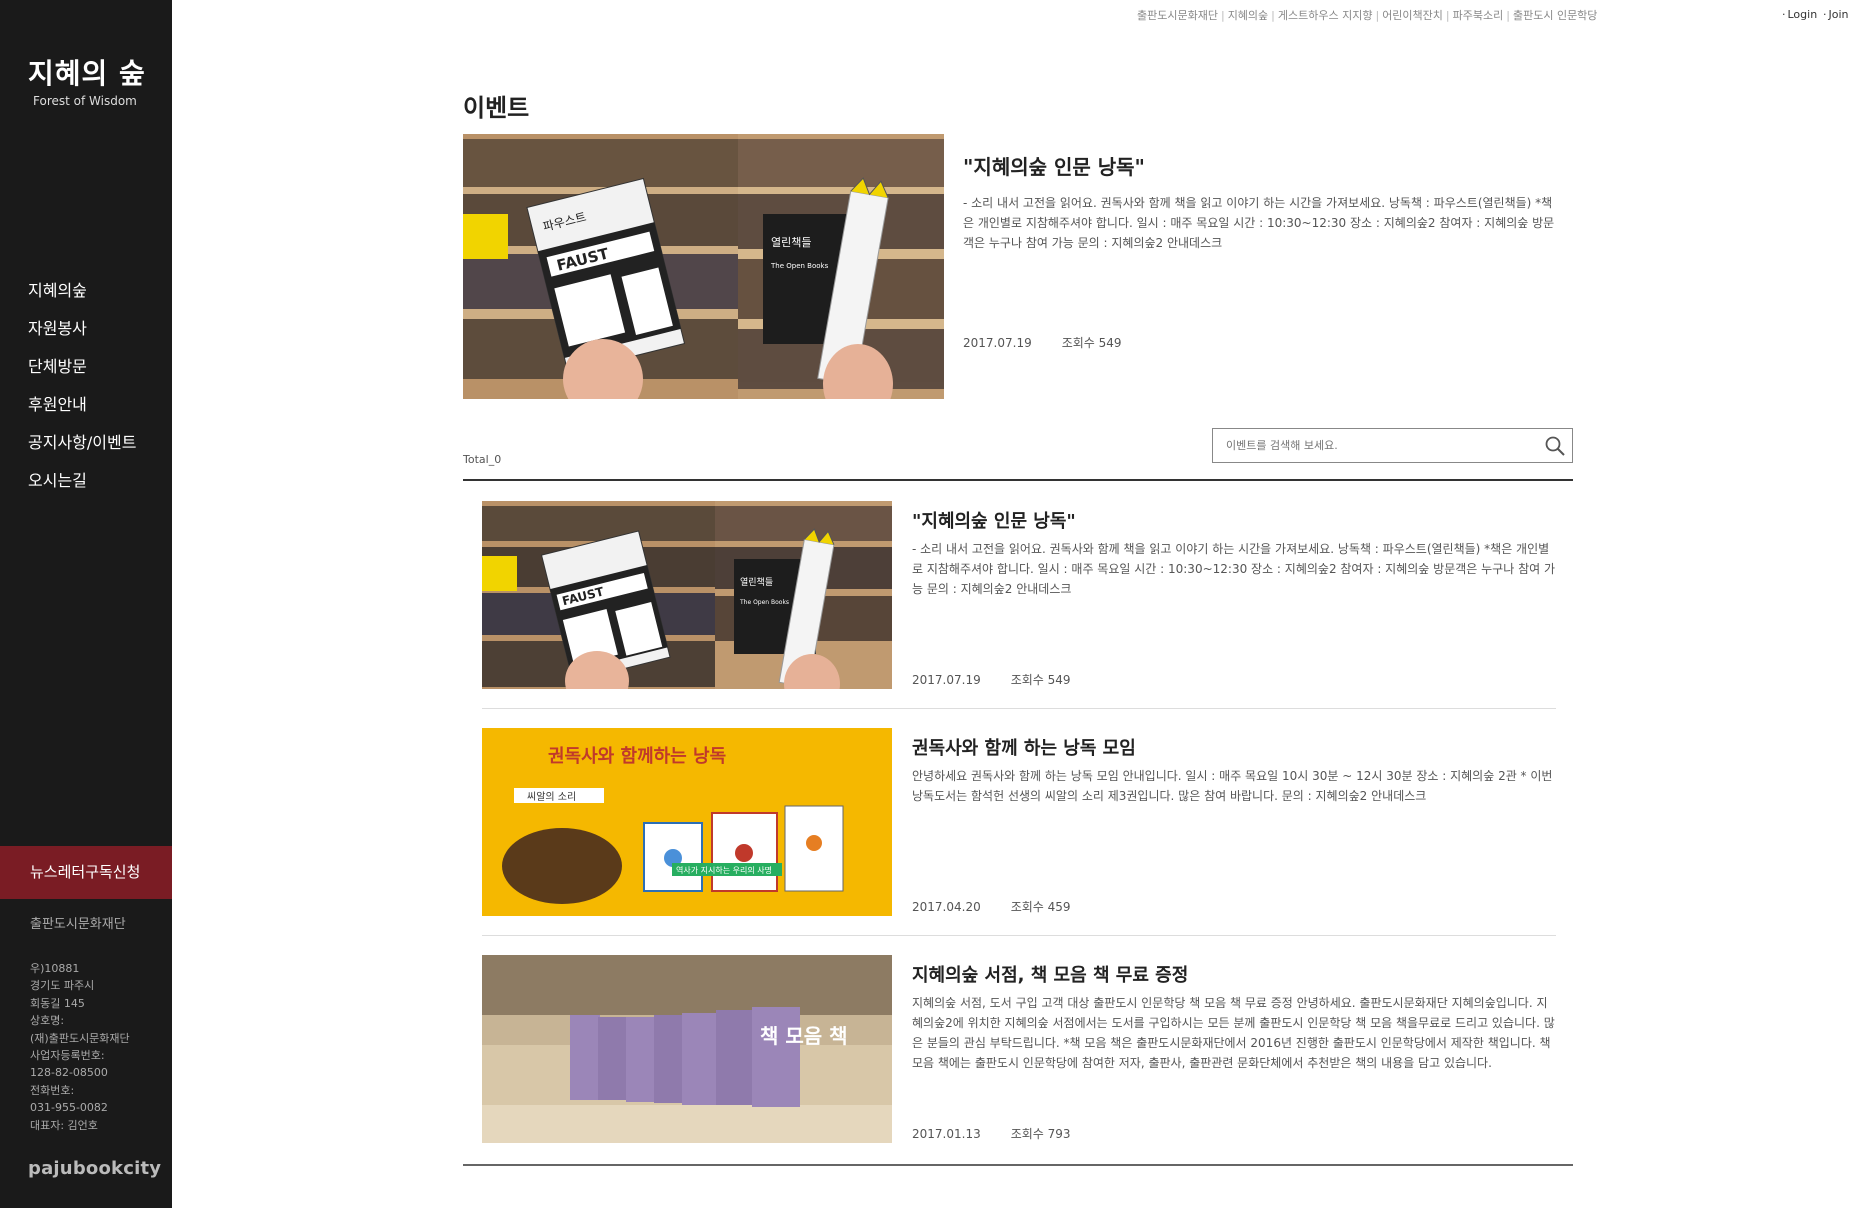  What do you see at coordinates (997, 343) in the screenshot?
I see `feature-date: 2017.07.19` at bounding box center [997, 343].